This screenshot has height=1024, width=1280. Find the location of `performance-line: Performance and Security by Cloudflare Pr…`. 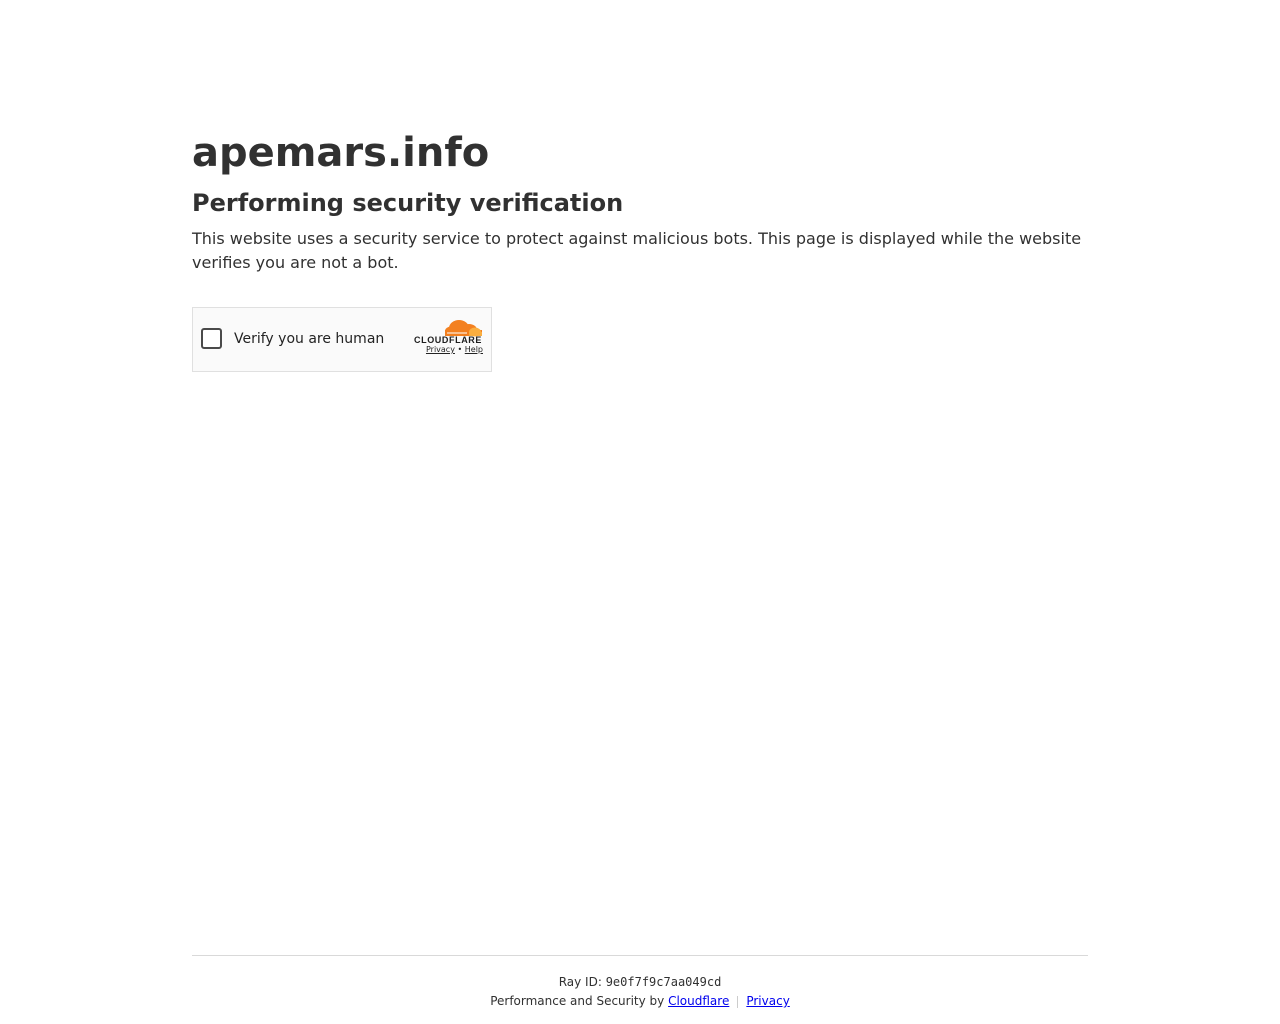

performance-line: Performance and Security by Cloudflare Pr… is located at coordinates (640, 1001).